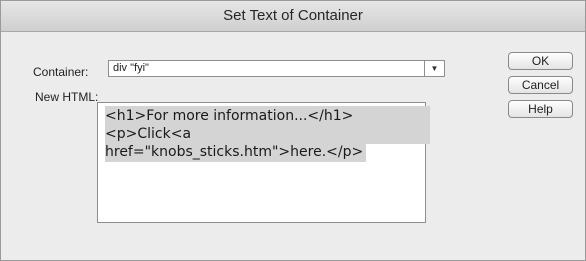  What do you see at coordinates (61, 72) in the screenshot?
I see `container-label: Container:` at bounding box center [61, 72].